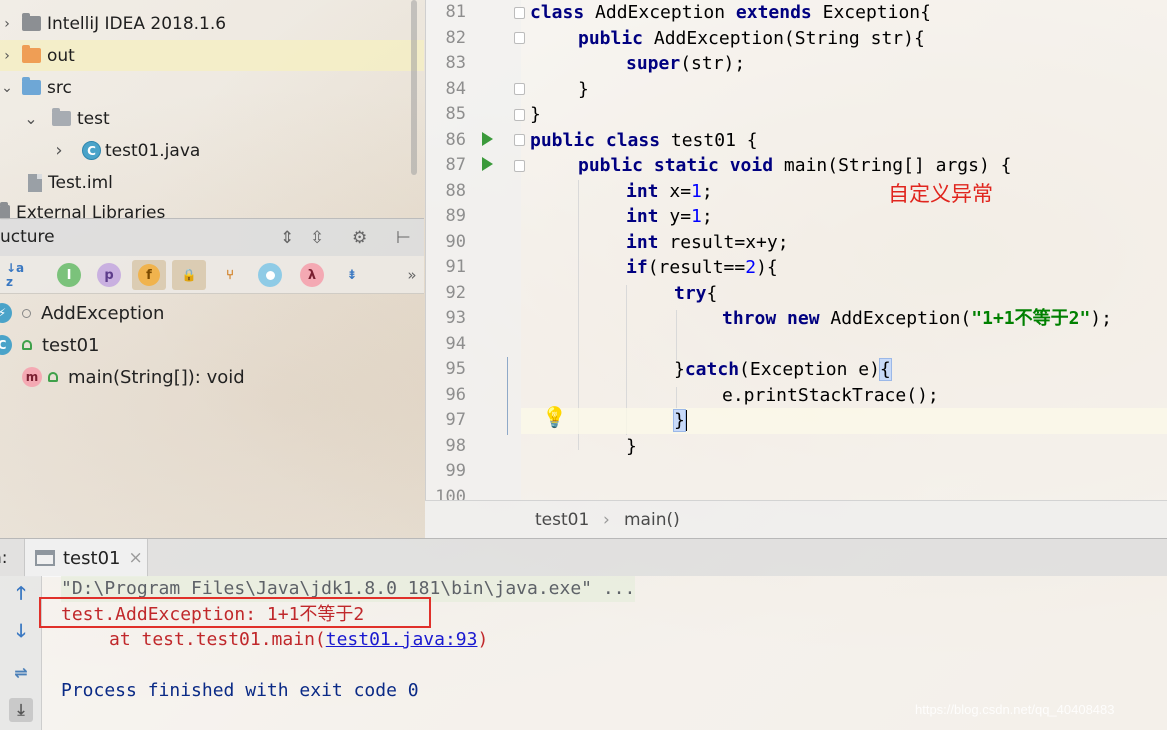 This screenshot has height=730, width=1167. I want to click on circle-glyph, so click(270, 275).